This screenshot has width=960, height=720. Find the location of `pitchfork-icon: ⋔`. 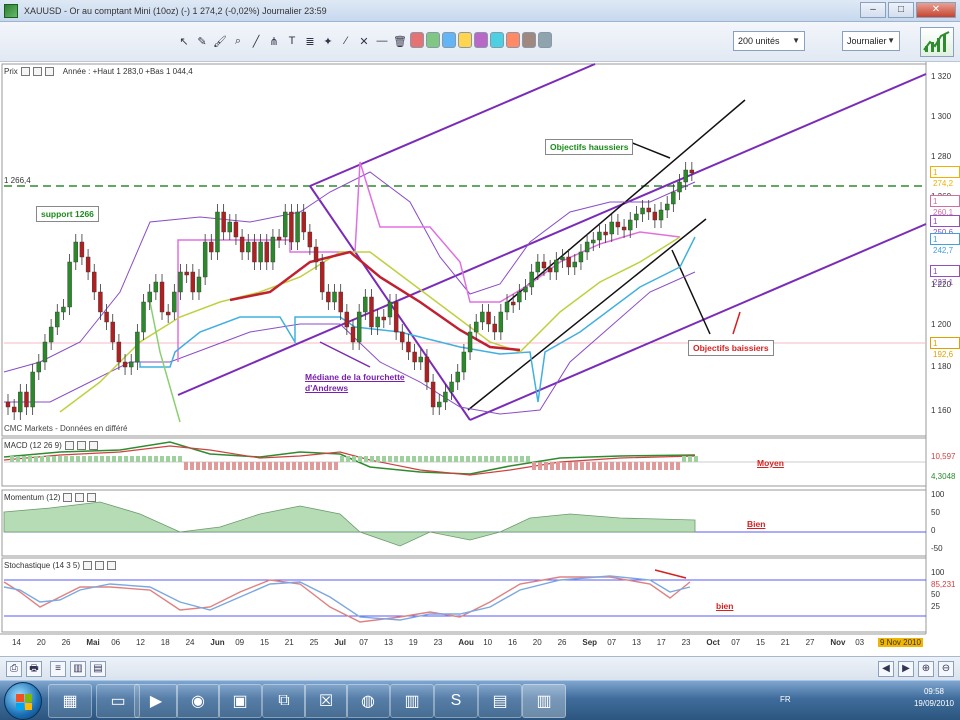

pitchfork-icon: ⋔ is located at coordinates (274, 41).